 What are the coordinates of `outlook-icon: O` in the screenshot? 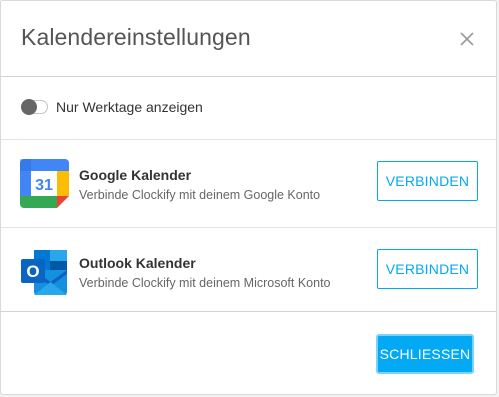 It's located at (44, 272).